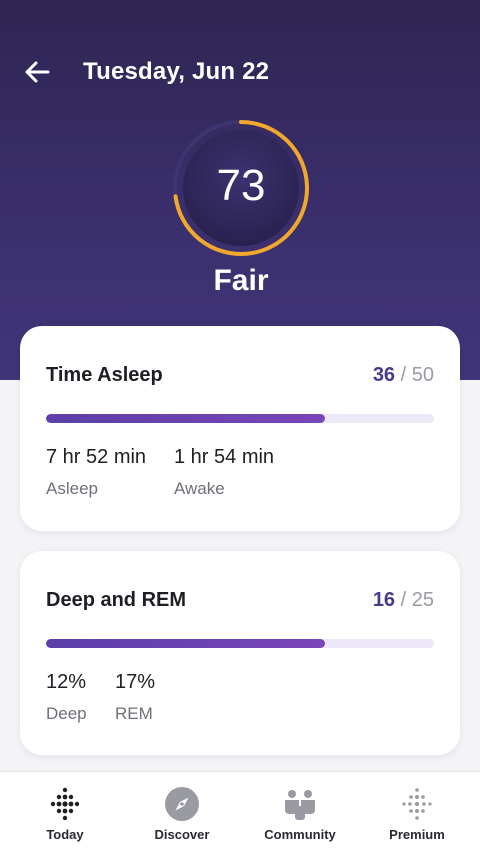  Describe the element at coordinates (65, 804) in the screenshot. I see `dots-grid-icon` at that location.